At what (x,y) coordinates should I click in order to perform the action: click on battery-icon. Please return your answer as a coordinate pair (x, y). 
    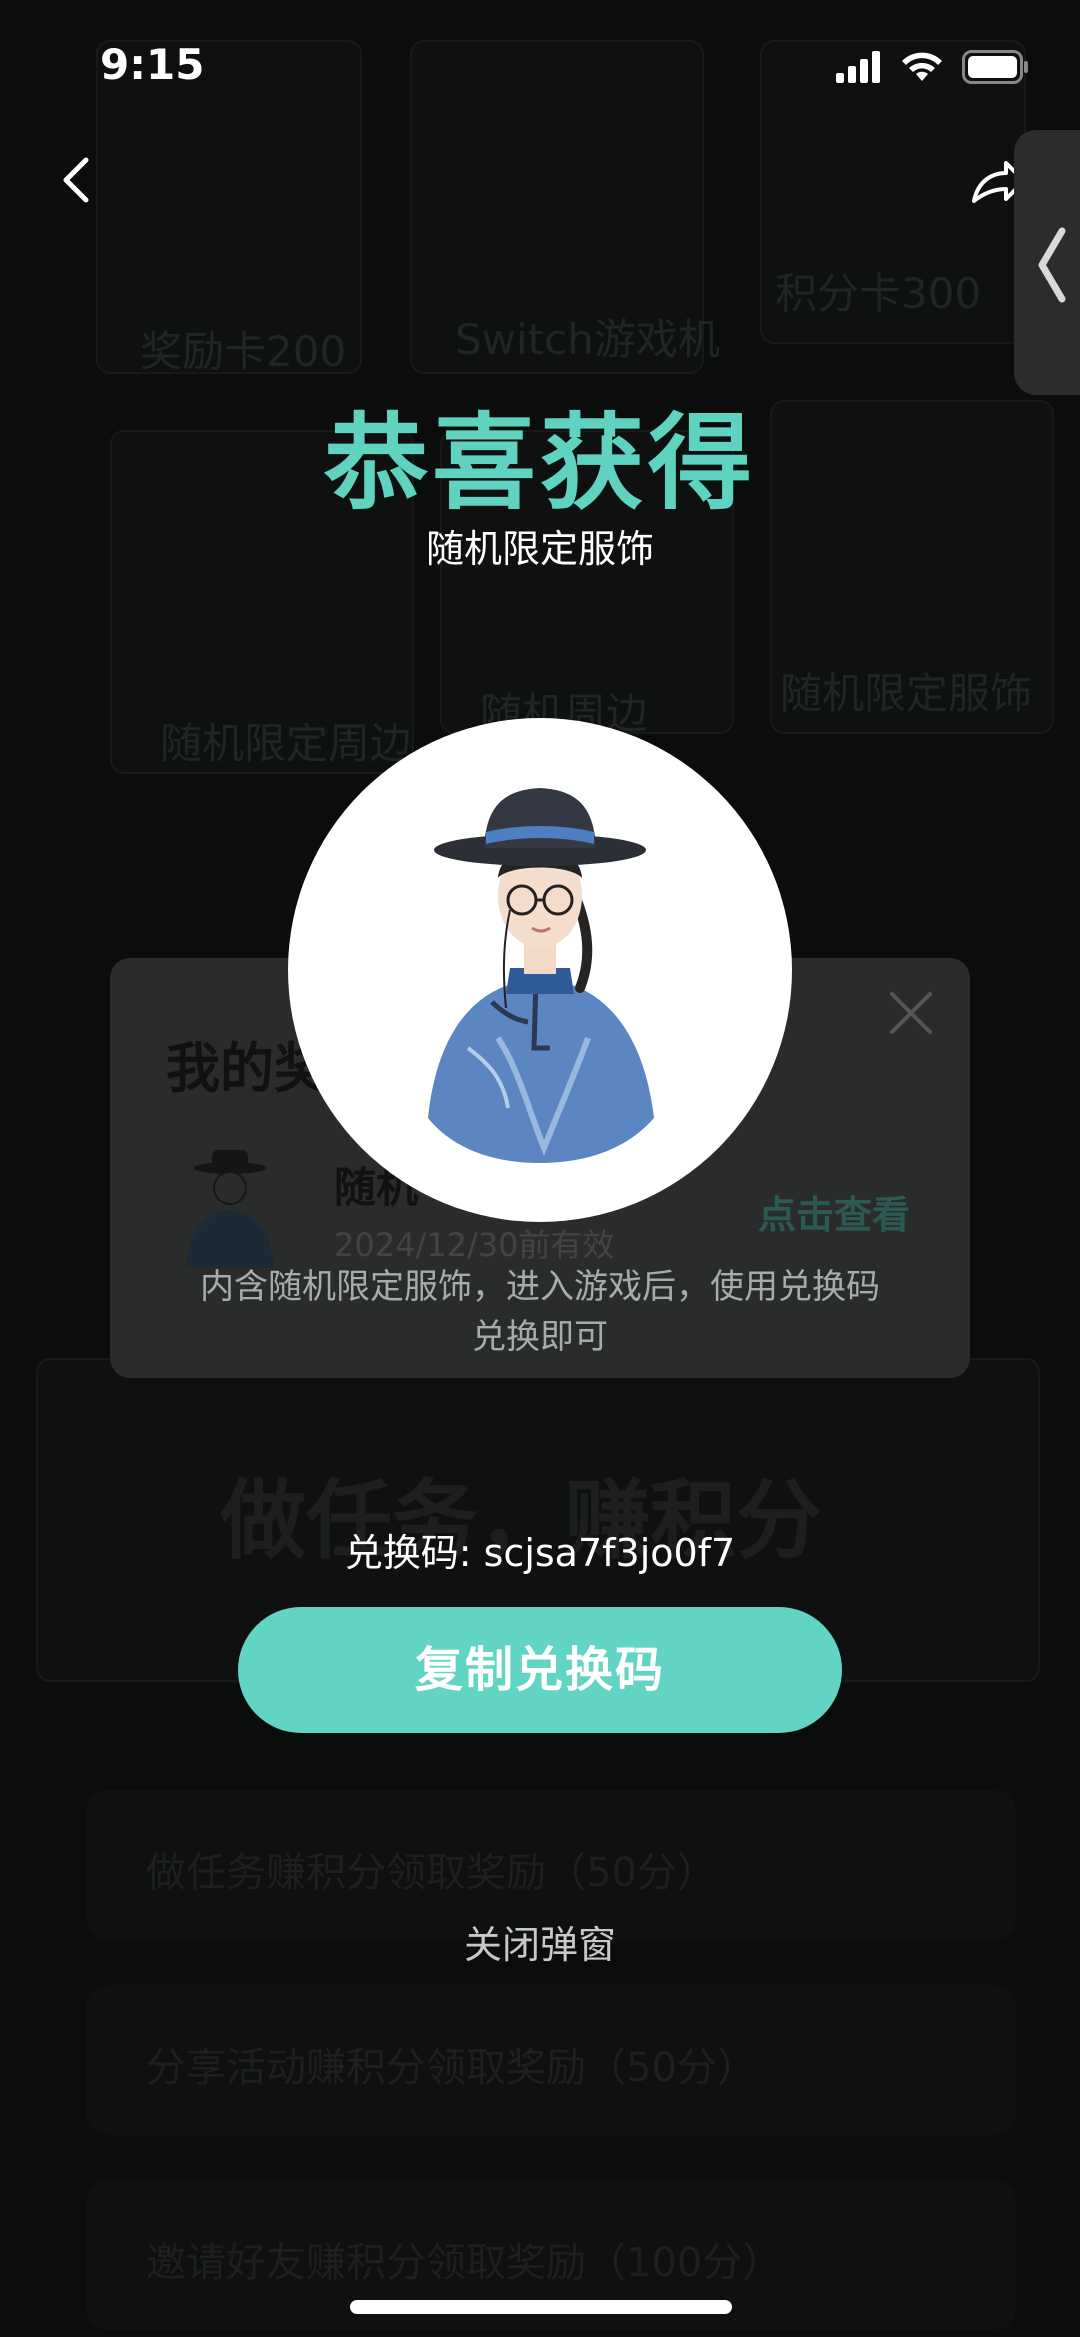
    Looking at the image, I should click on (995, 67).